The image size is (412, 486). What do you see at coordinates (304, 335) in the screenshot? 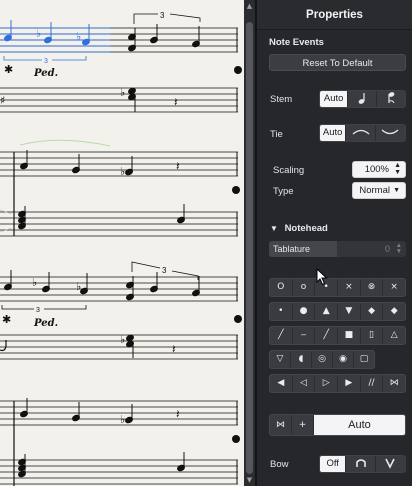
I see `notehead-dash-icon: ‒` at bounding box center [304, 335].